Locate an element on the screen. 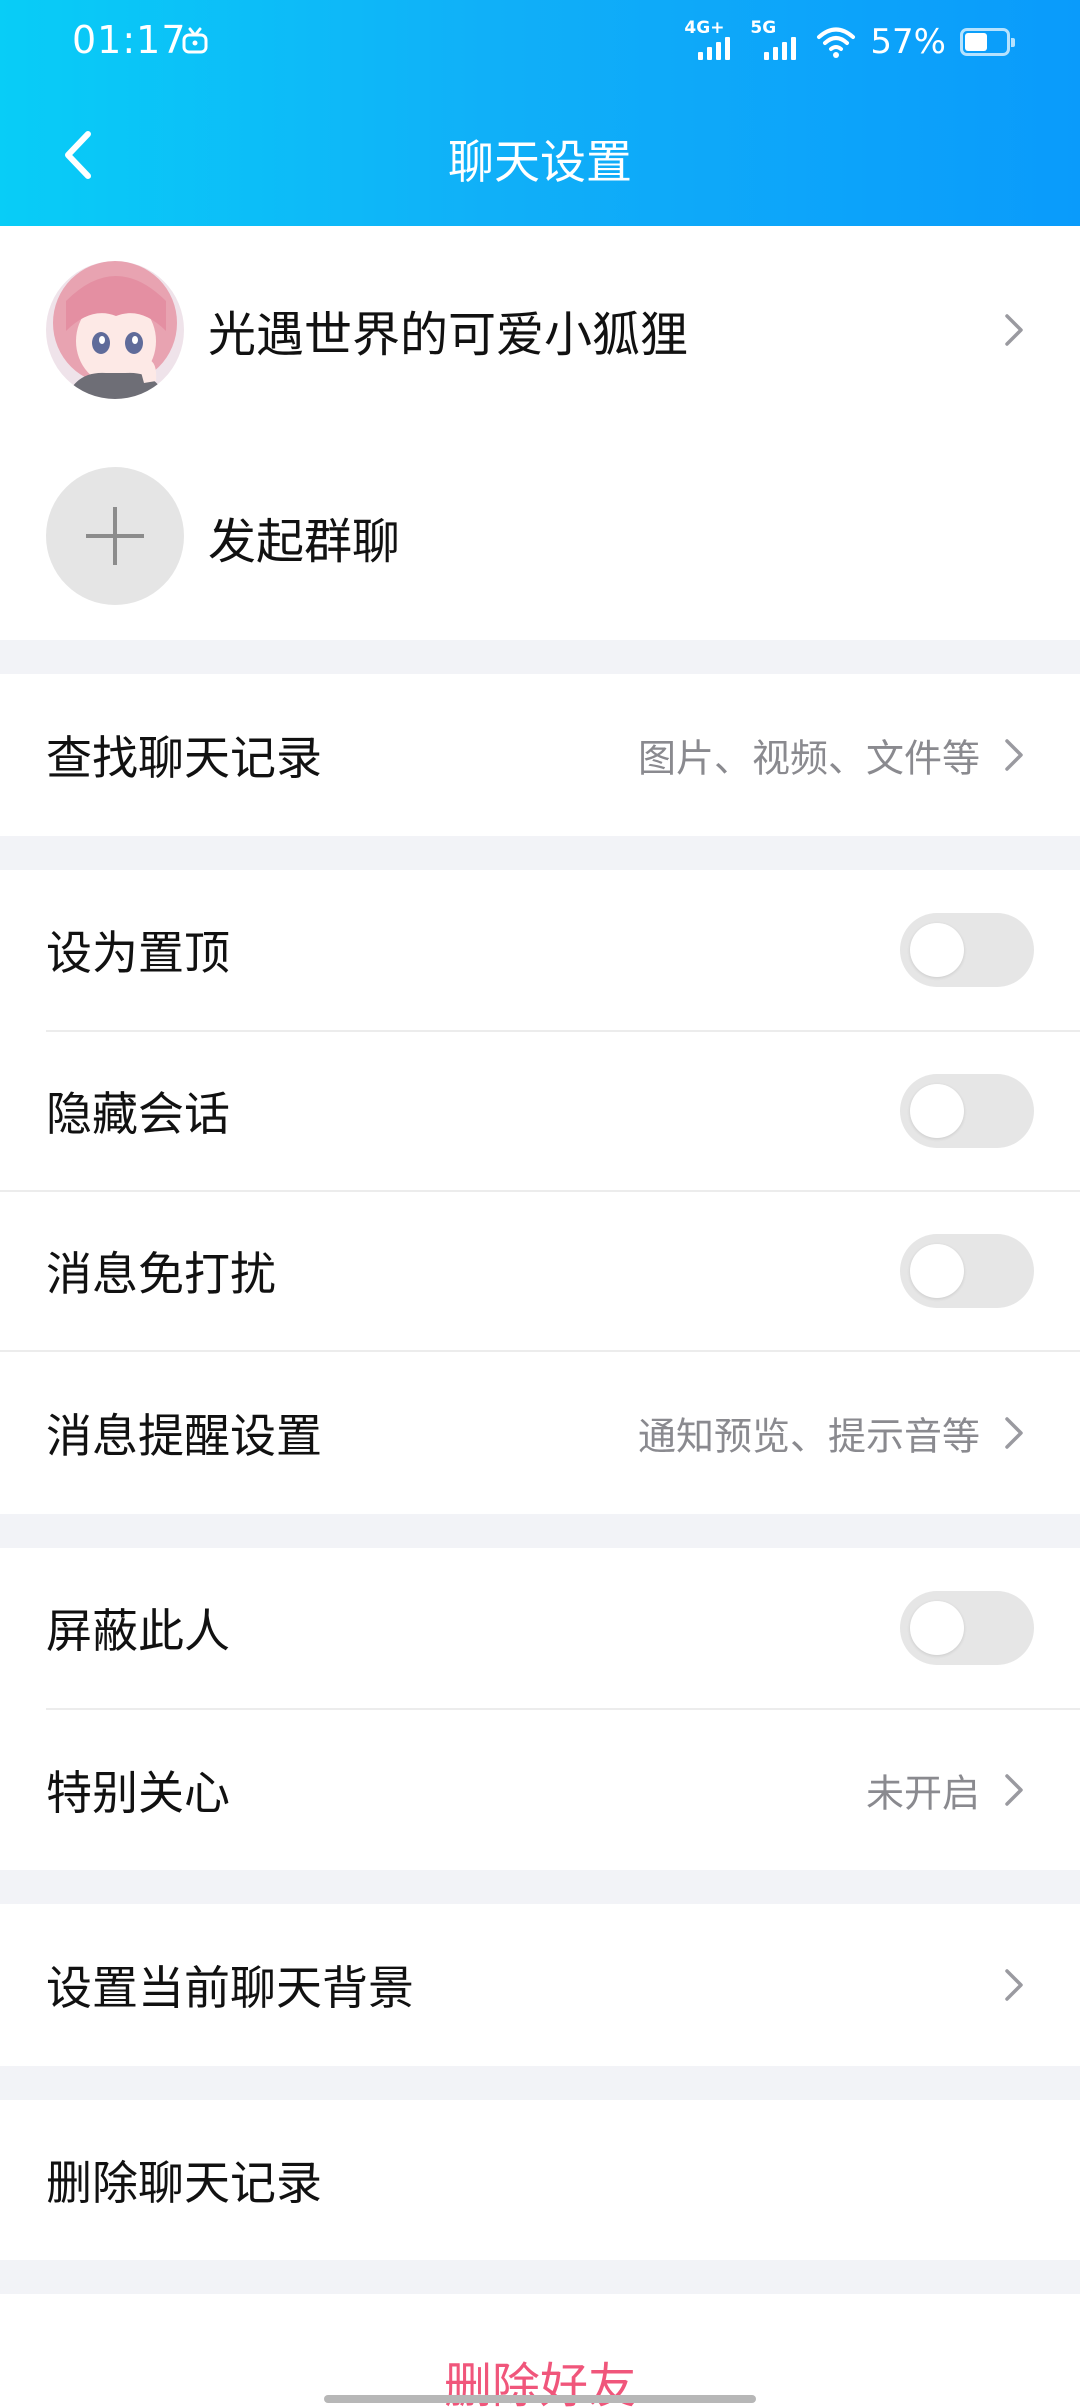 The width and height of the screenshot is (1080, 2408). start-group-chat-label: 发起群聊 is located at coordinates (304, 542).